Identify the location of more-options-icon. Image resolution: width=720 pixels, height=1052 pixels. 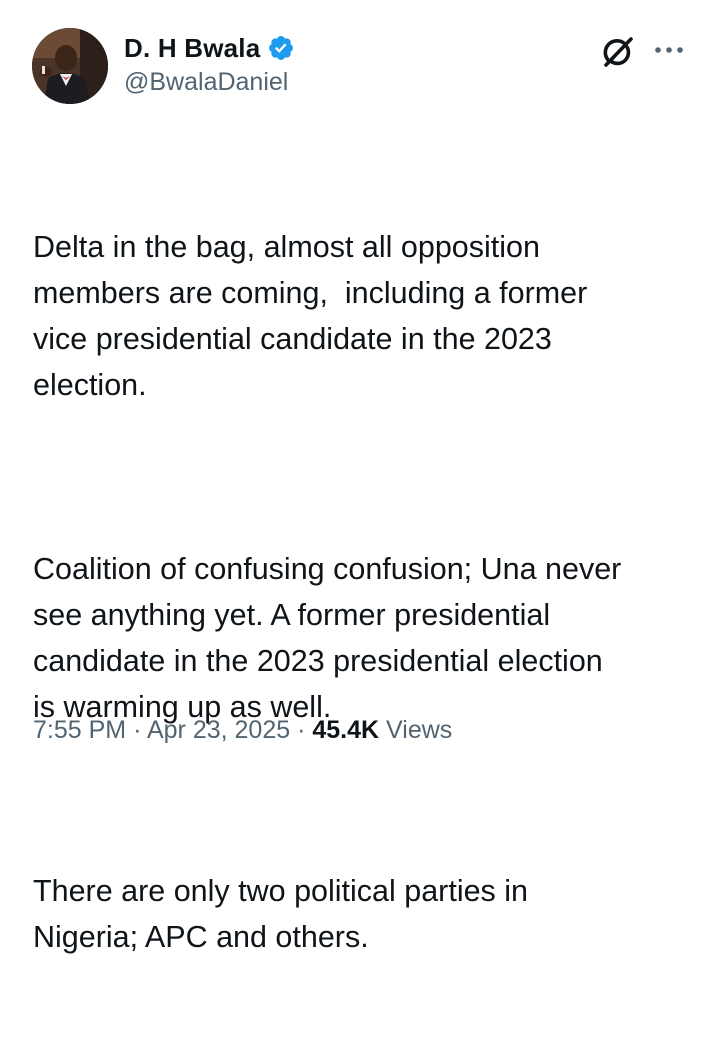
(669, 50).